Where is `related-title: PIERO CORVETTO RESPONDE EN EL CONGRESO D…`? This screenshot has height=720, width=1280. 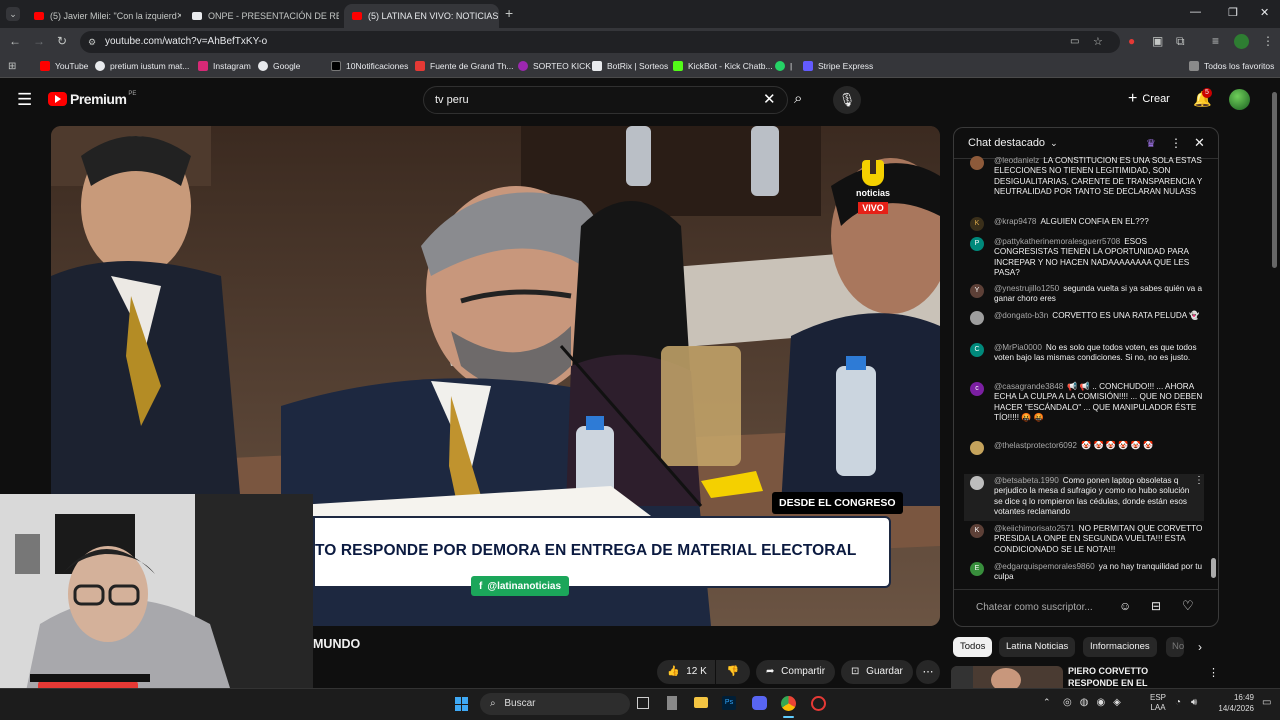 related-title: PIERO CORVETTO RESPONDE EN EL CONGRESO D… is located at coordinates (1134, 677).